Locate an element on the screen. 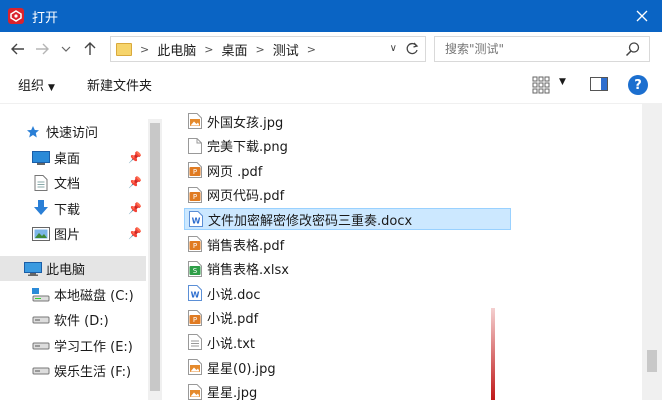 The height and width of the screenshot is (400, 662). refresh-icon is located at coordinates (412, 48).